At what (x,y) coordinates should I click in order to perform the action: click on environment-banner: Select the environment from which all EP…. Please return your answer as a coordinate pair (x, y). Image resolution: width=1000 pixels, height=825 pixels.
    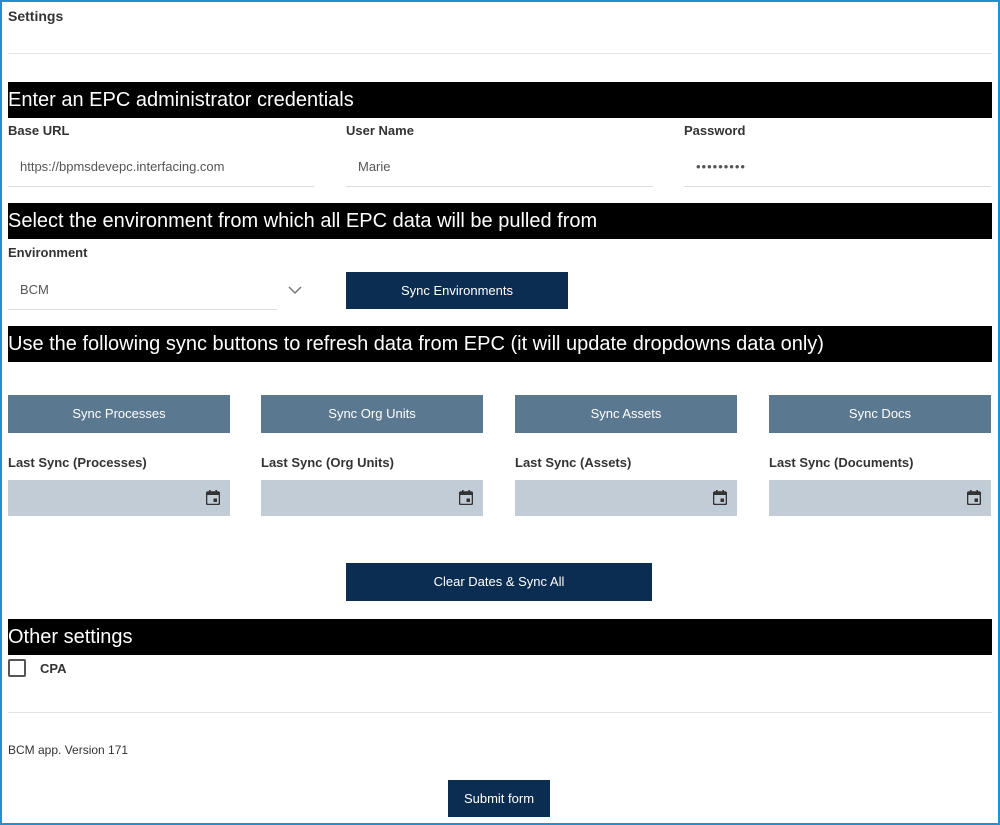
    Looking at the image, I should click on (500, 221).